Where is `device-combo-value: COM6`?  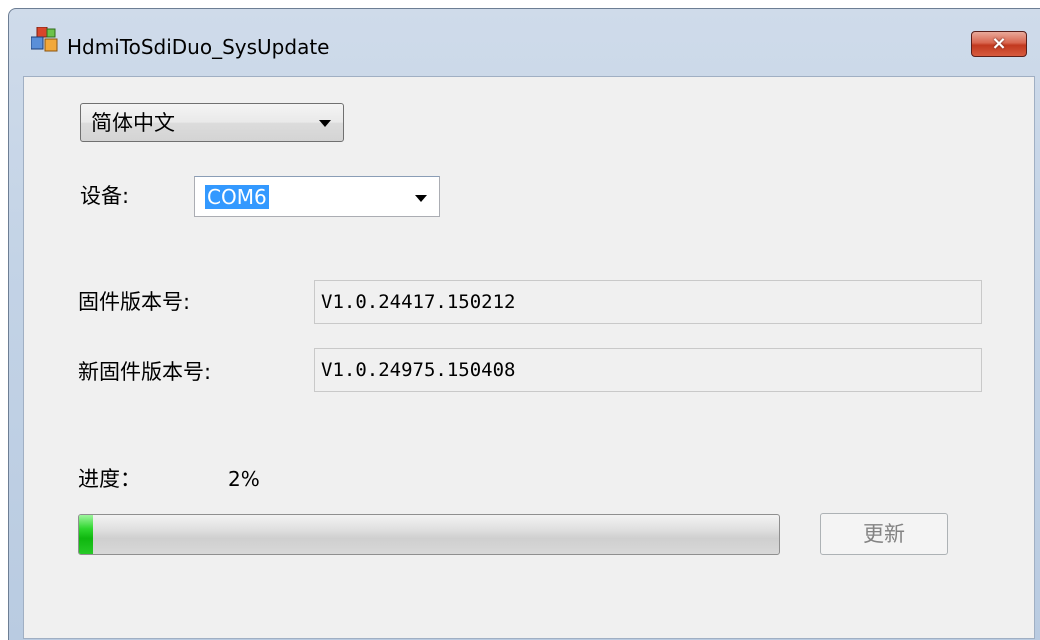
device-combo-value: COM6 is located at coordinates (237, 197).